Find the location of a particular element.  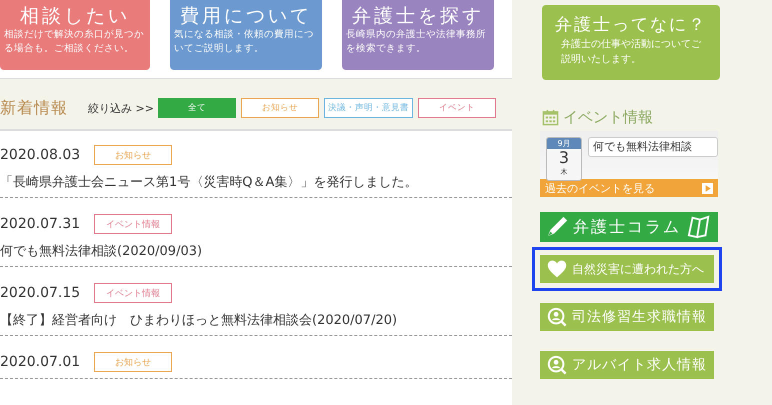

card-title: 相談したい is located at coordinates (75, 16).